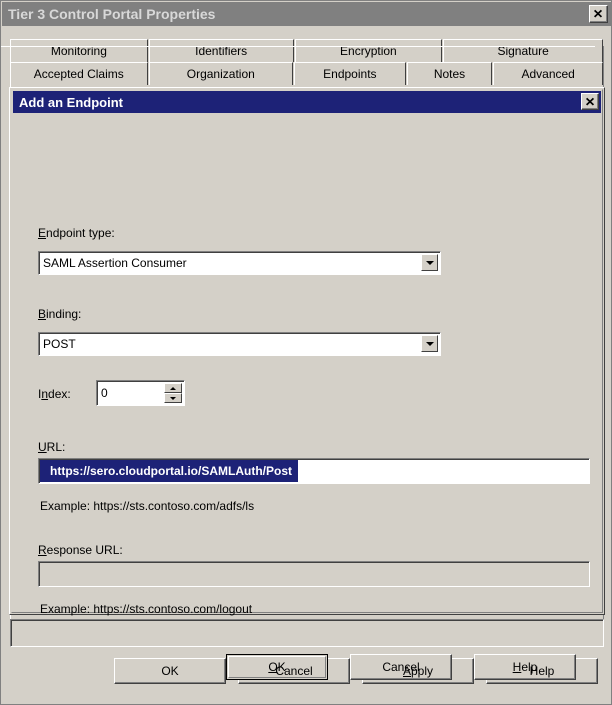 This screenshot has width=612, height=705. What do you see at coordinates (239, 344) in the screenshot?
I see `binding-select: POST` at bounding box center [239, 344].